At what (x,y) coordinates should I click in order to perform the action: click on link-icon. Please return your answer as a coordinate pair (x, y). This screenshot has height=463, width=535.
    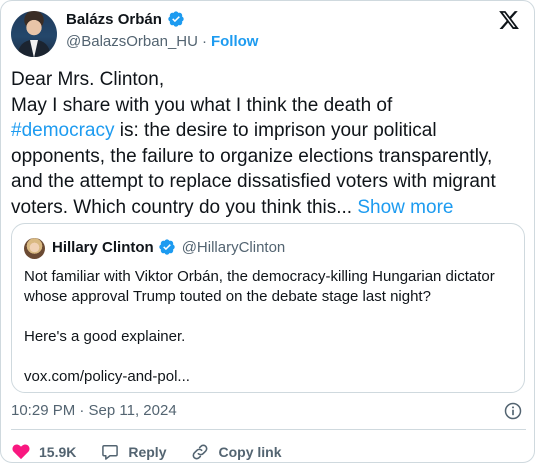
    Looking at the image, I should click on (200, 452).